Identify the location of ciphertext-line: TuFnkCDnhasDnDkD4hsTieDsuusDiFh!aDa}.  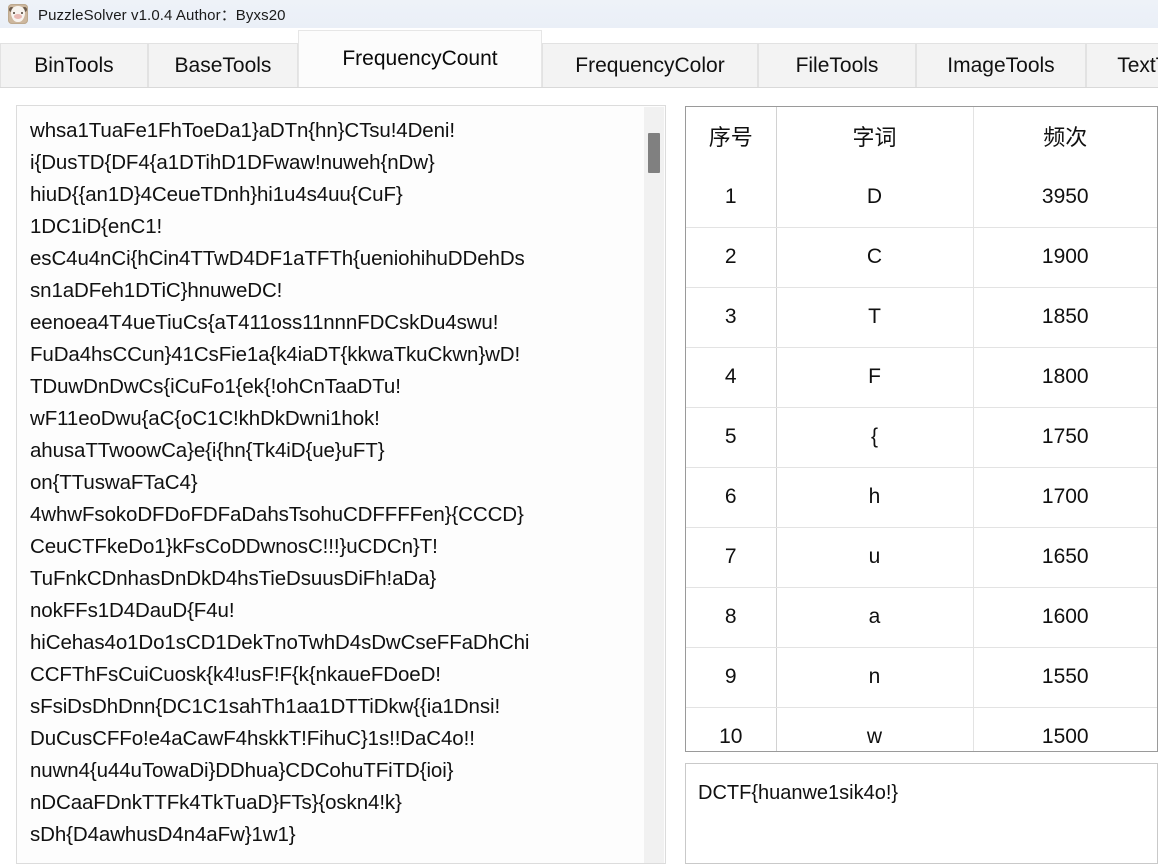
(233, 578).